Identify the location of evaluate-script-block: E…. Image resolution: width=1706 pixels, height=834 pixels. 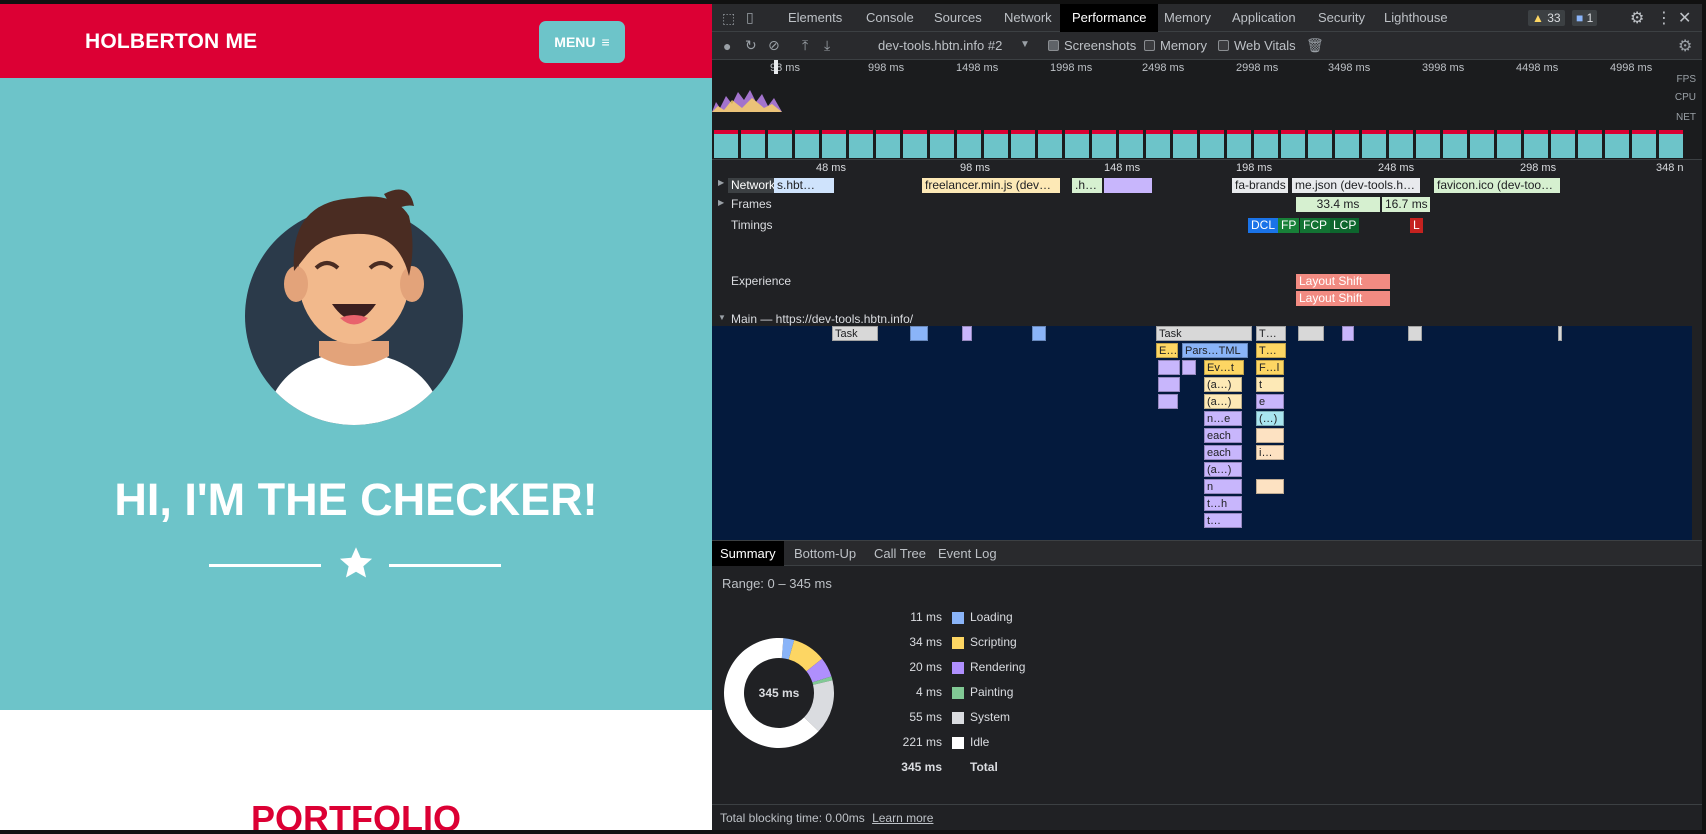
(1167, 350).